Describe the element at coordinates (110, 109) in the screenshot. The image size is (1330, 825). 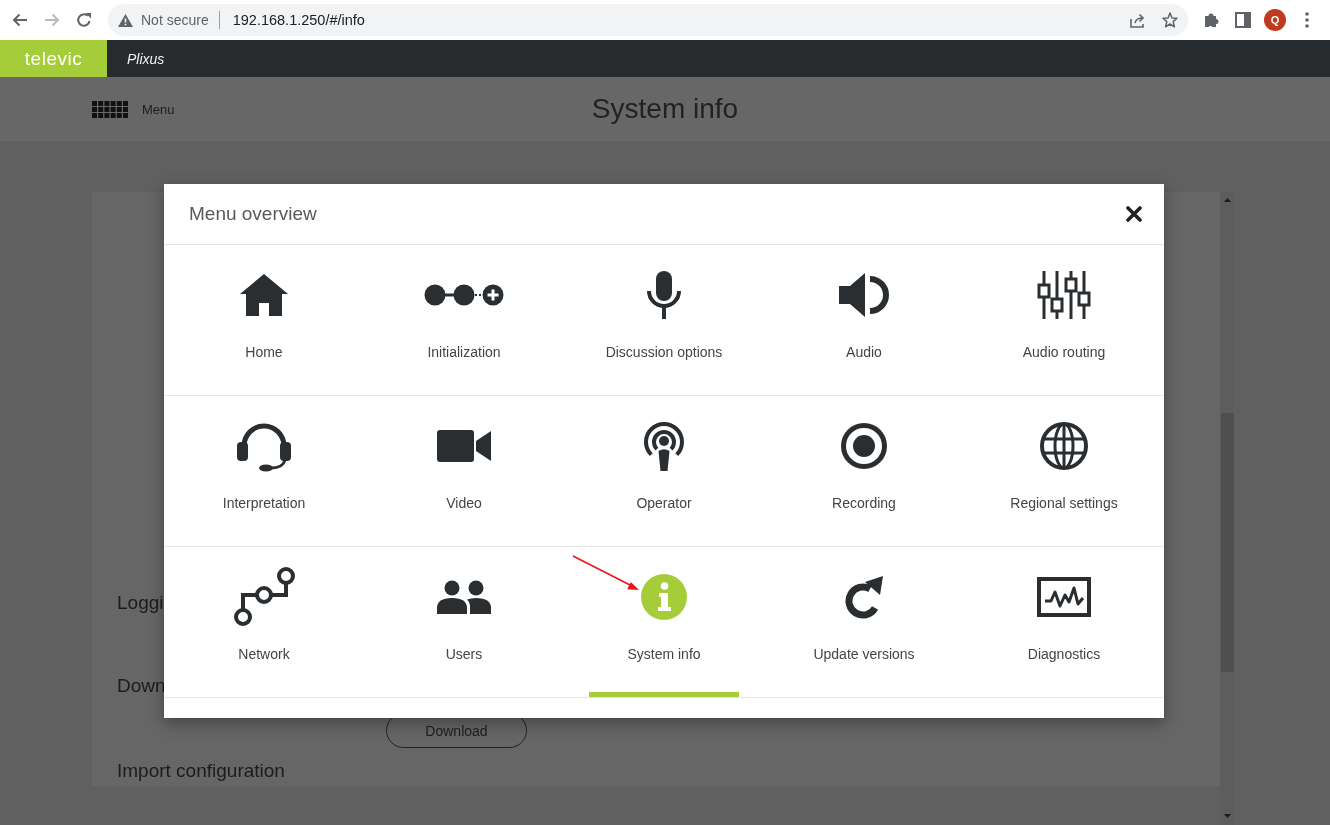
I see `grid-icon` at that location.